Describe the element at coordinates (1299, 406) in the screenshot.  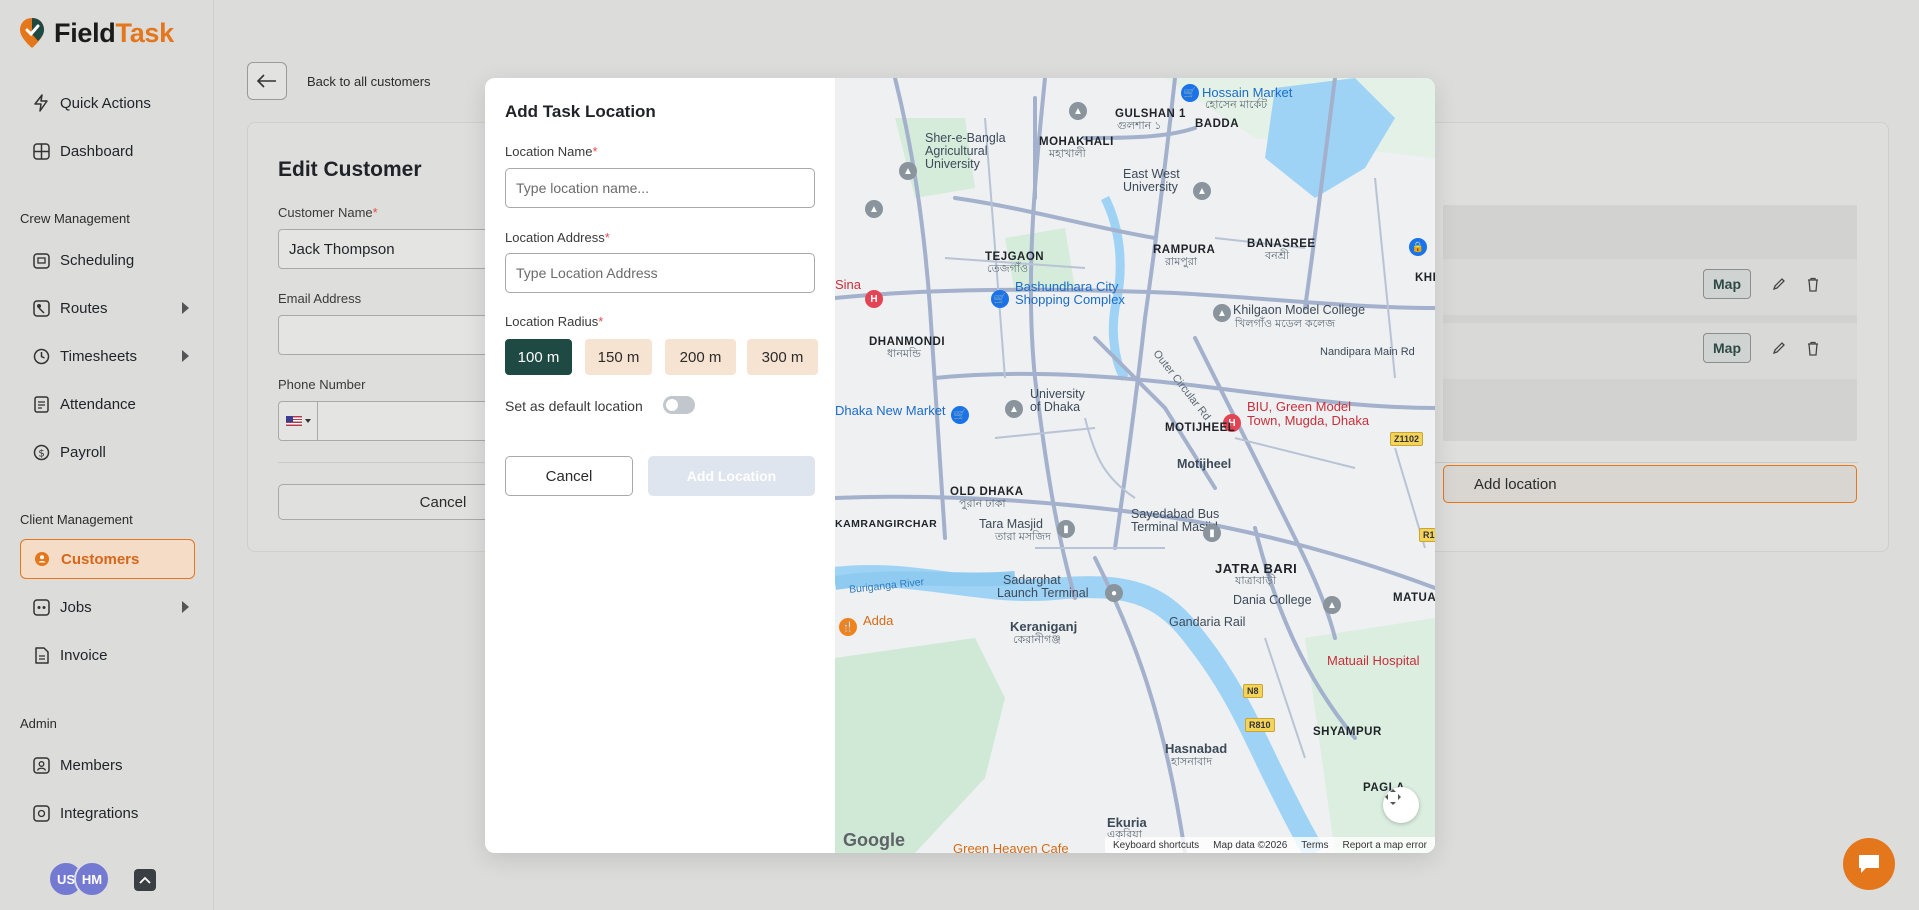
I see `map-label: BIU, Green Model` at that location.